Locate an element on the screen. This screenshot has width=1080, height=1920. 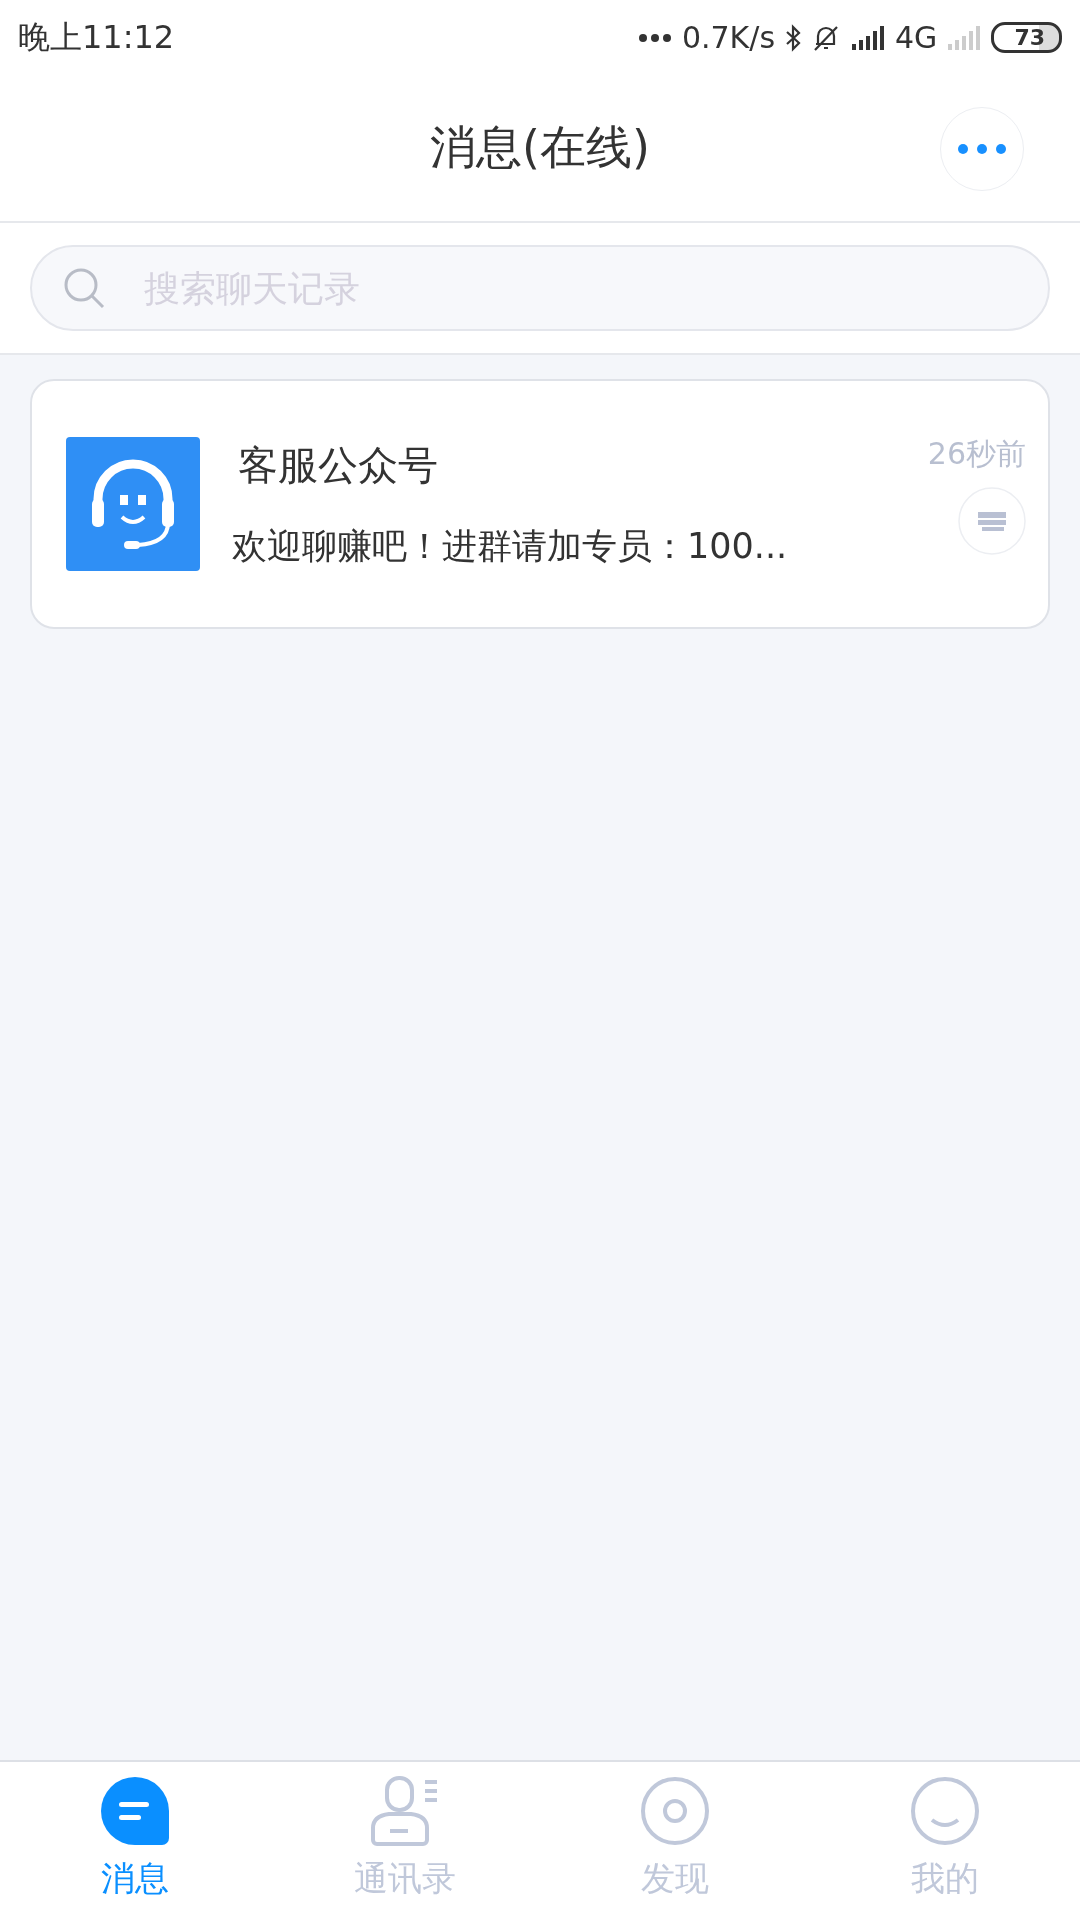
more-icon is located at coordinates (982, 149).